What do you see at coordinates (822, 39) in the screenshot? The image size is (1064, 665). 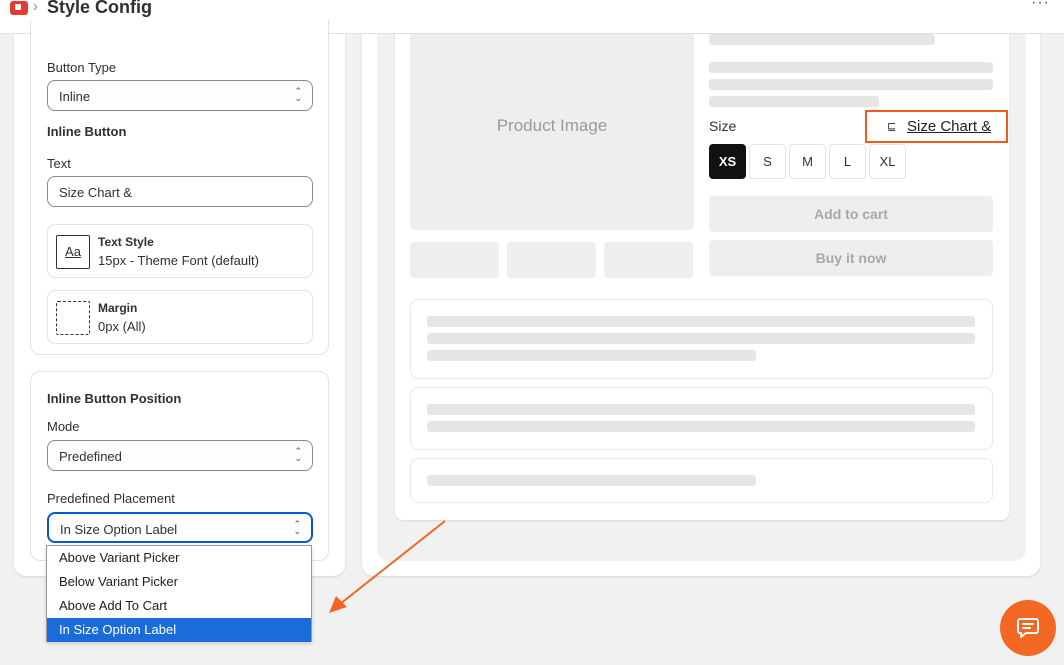 I see `title-skeleton` at bounding box center [822, 39].